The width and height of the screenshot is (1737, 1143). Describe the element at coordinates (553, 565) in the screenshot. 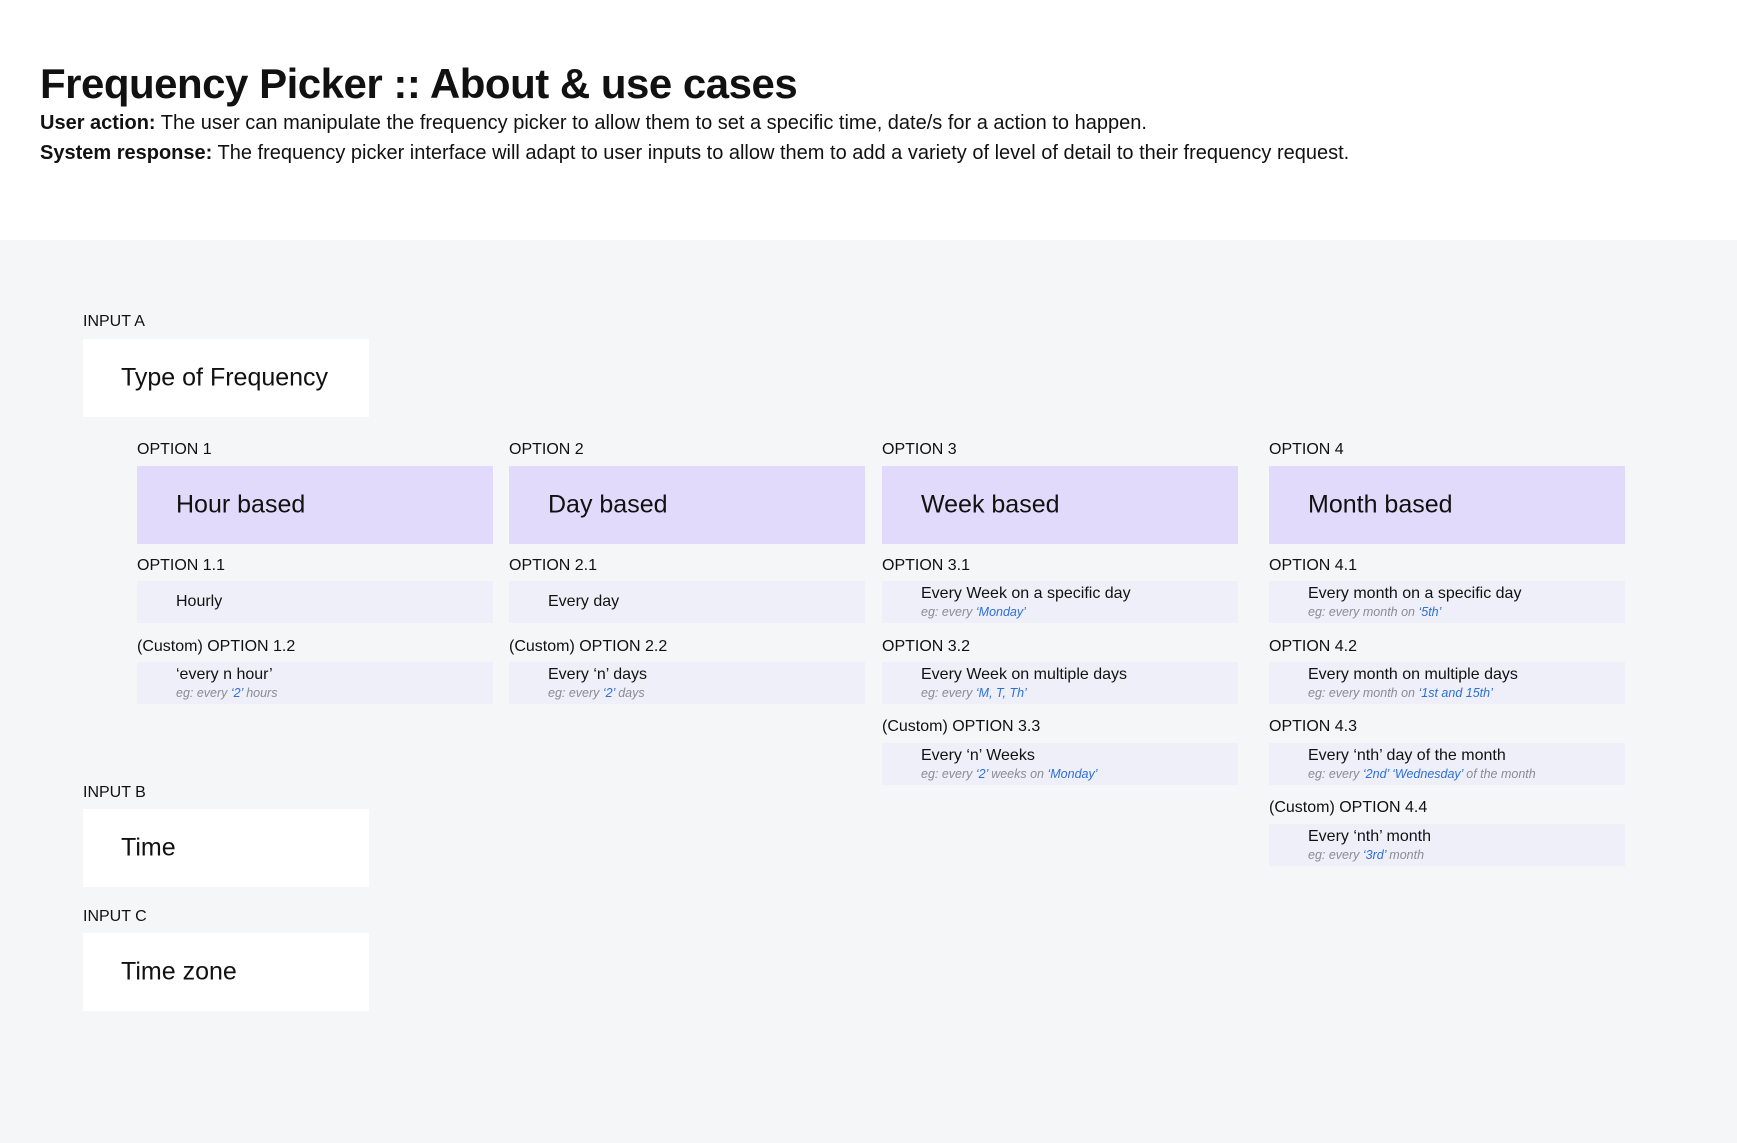

I see `option-2-1-tag: OPTION 2.1` at that location.